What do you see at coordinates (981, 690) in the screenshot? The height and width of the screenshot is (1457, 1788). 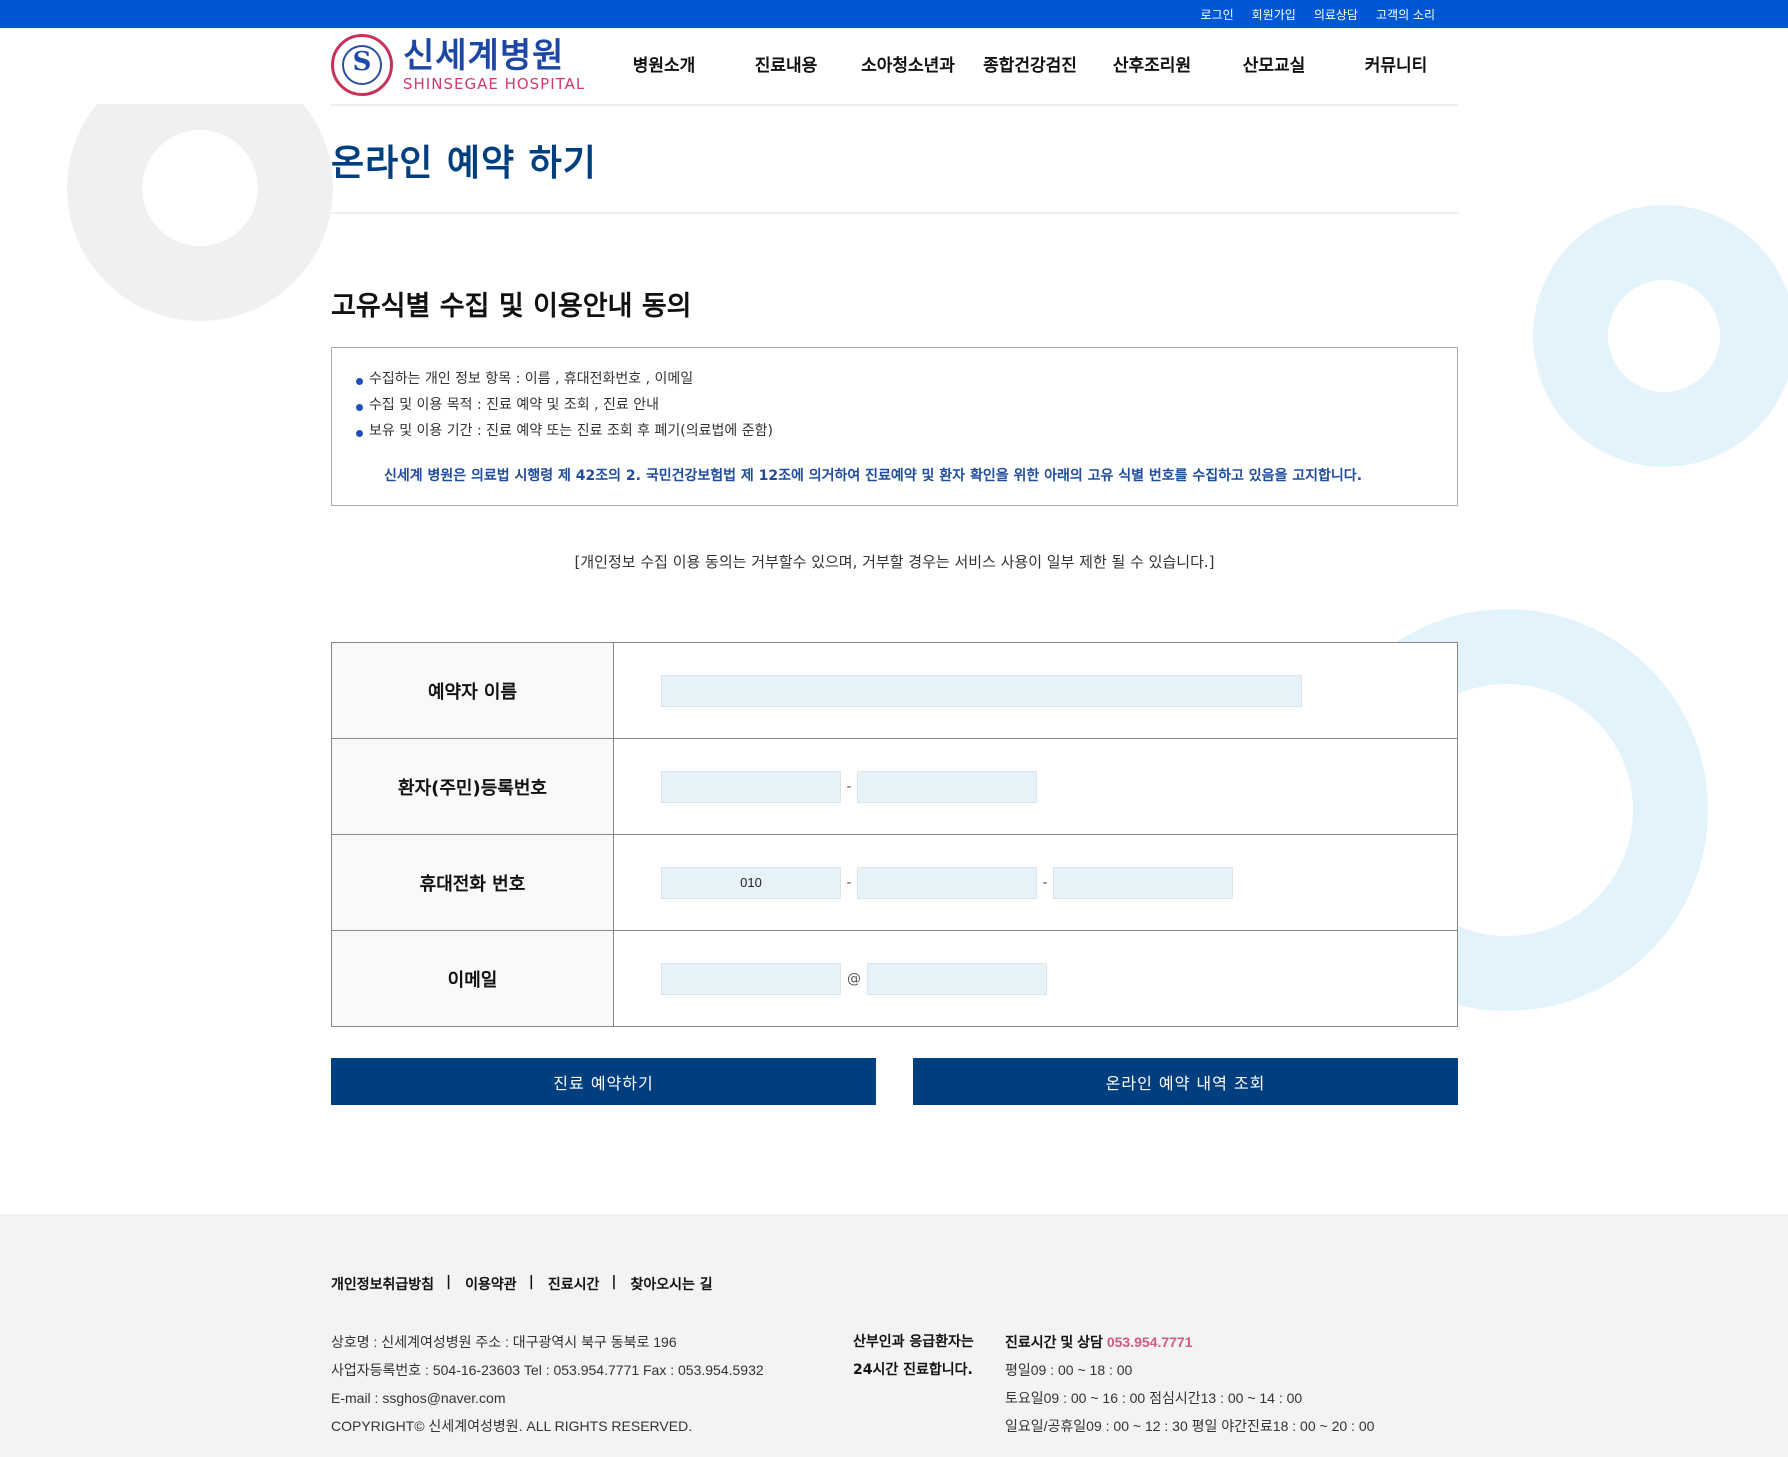 I see `name-input` at bounding box center [981, 690].